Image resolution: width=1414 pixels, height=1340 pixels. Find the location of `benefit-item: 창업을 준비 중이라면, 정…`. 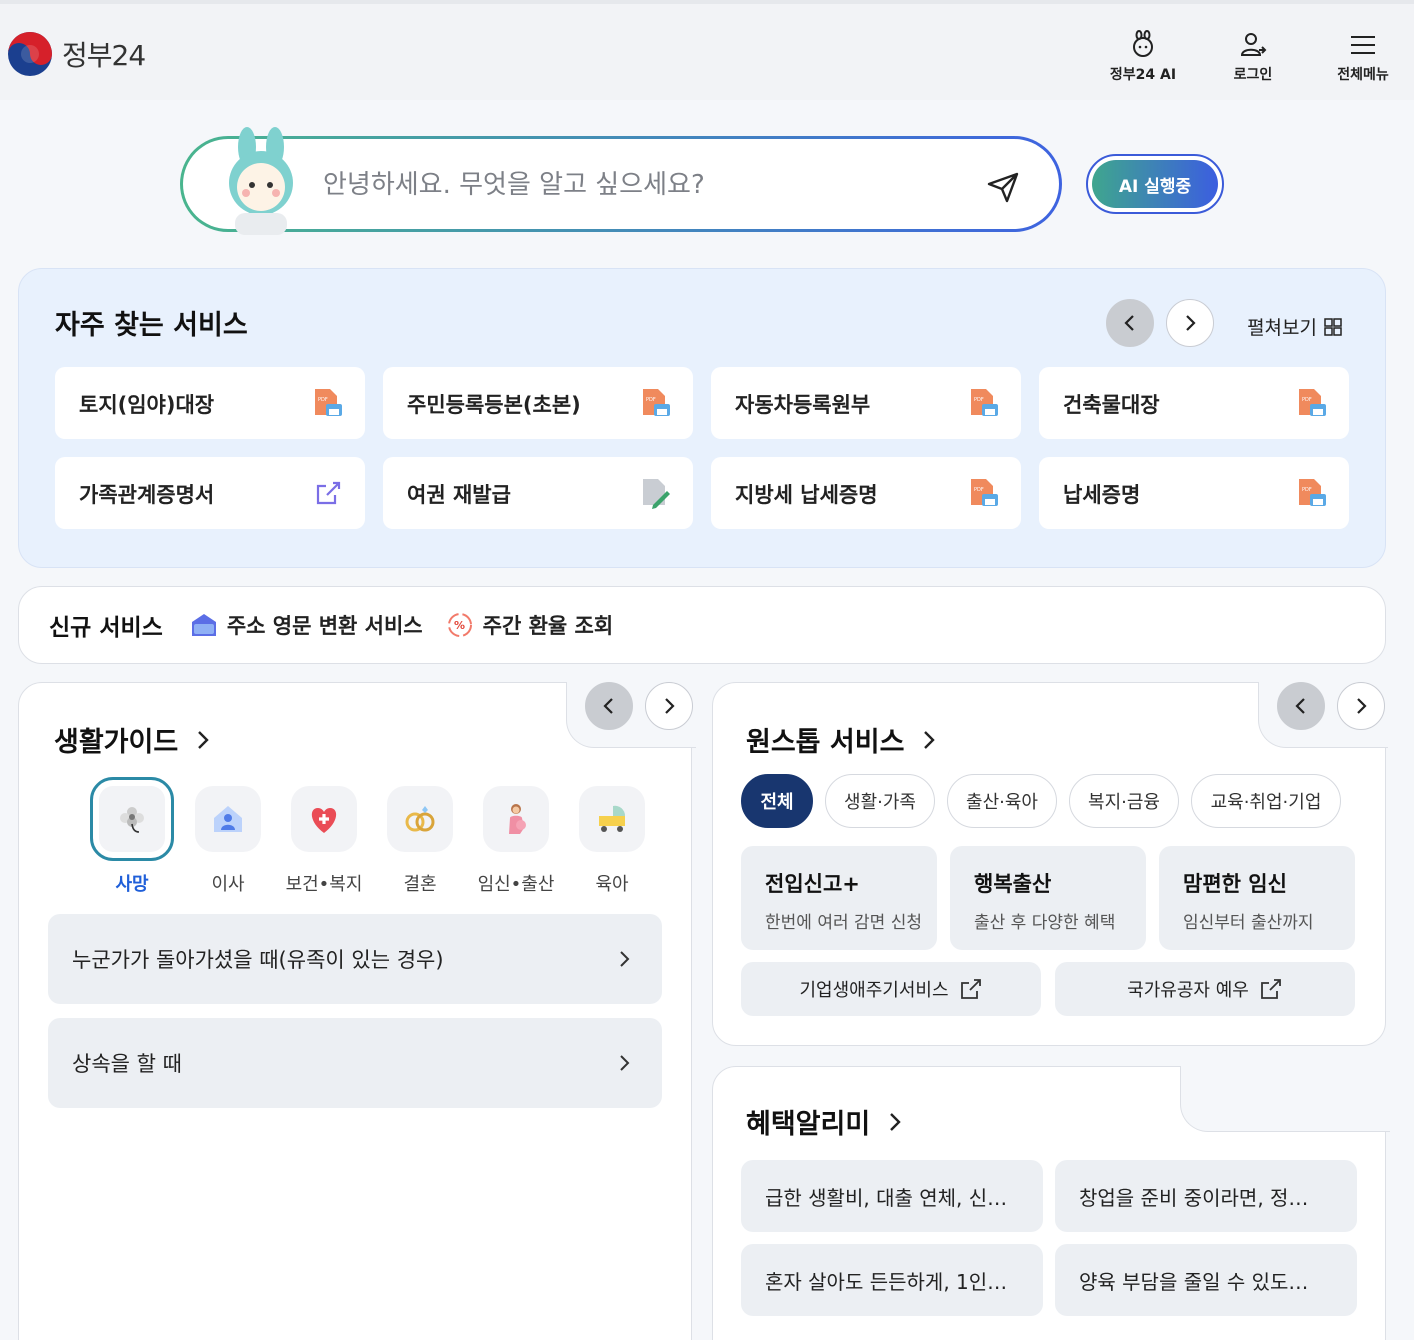

benefit-item: 창업을 준비 중이라면, 정… is located at coordinates (1206, 1196).